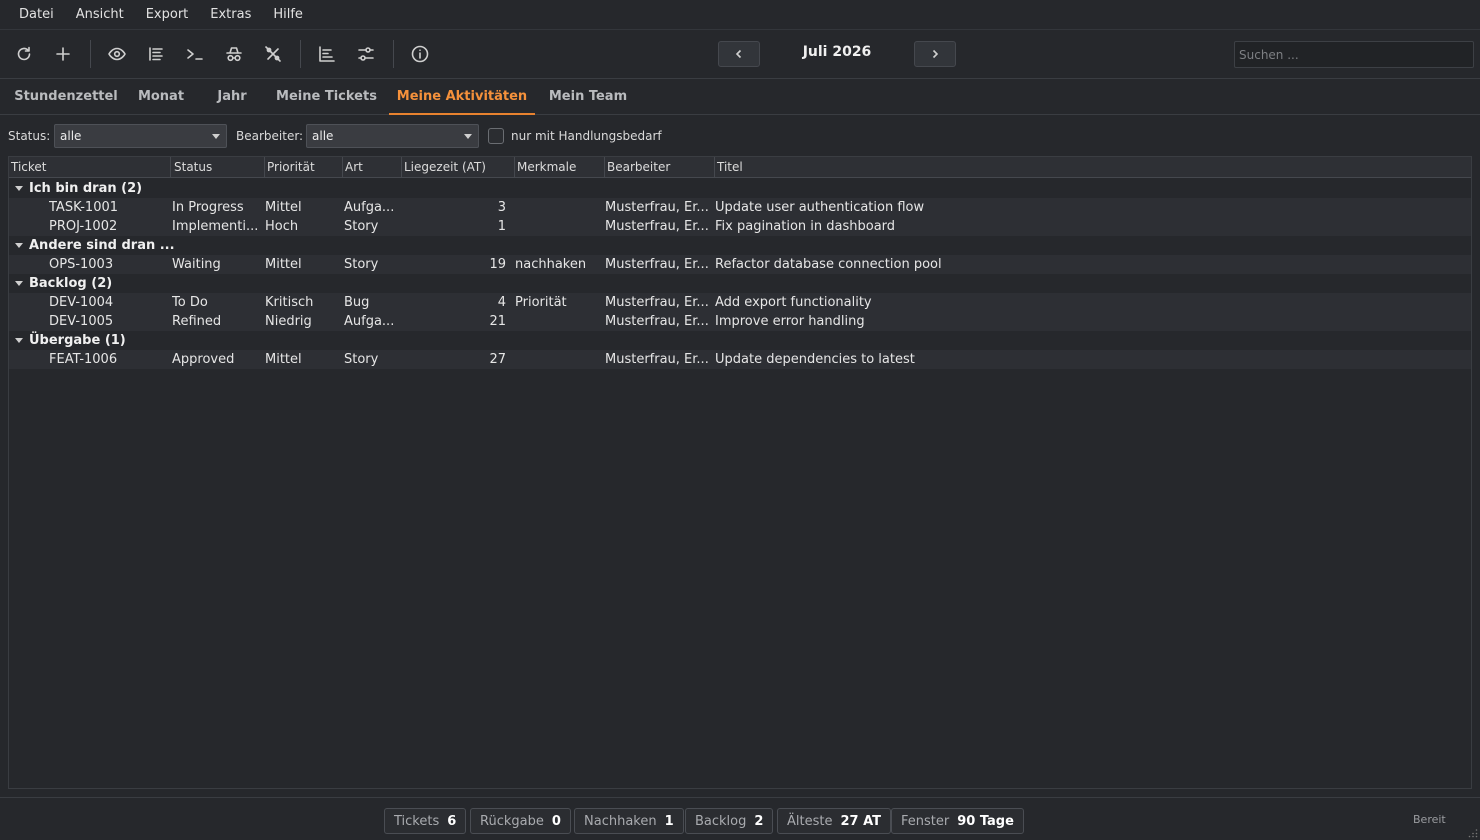 Image resolution: width=1480 pixels, height=840 pixels. I want to click on menu-hilfe: Hilfe, so click(288, 15).